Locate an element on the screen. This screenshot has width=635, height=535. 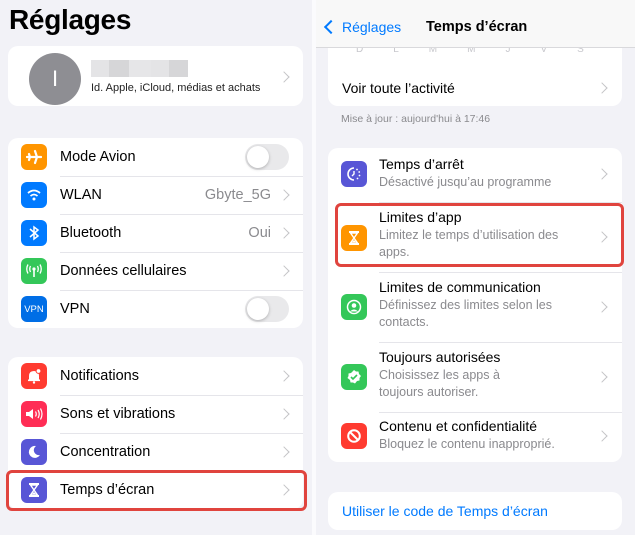
cellular-icon is located at coordinates (34, 271).